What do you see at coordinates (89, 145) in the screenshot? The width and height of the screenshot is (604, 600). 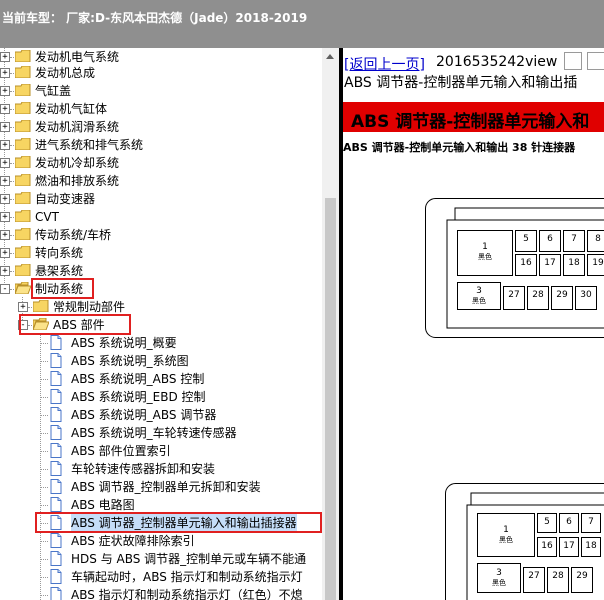 I see `tree-item-label: 进气系统和排气系统` at bounding box center [89, 145].